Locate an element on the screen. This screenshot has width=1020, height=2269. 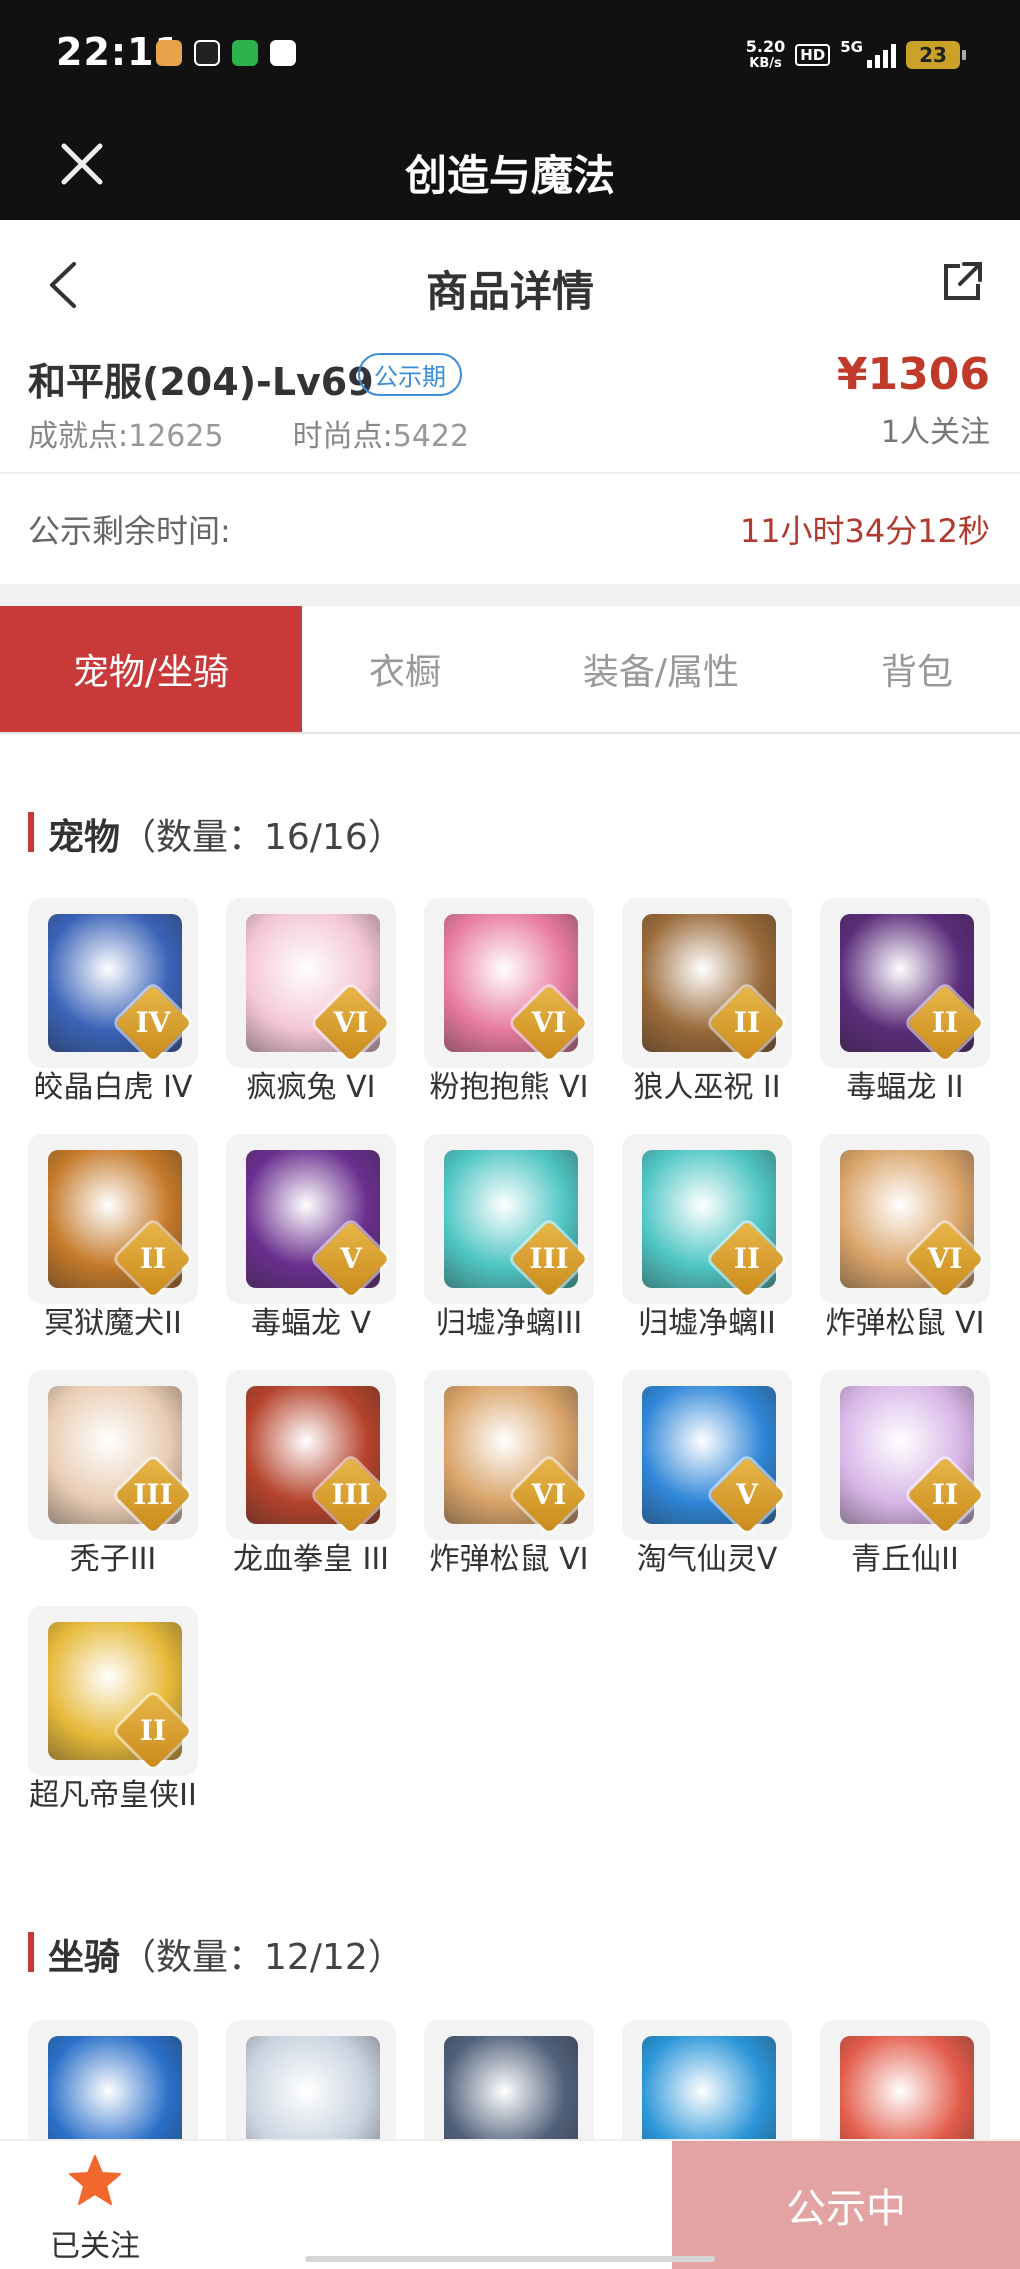
countdown-row: 公示剩余时间: 11小时34分12秒 is located at coordinates (510, 529).